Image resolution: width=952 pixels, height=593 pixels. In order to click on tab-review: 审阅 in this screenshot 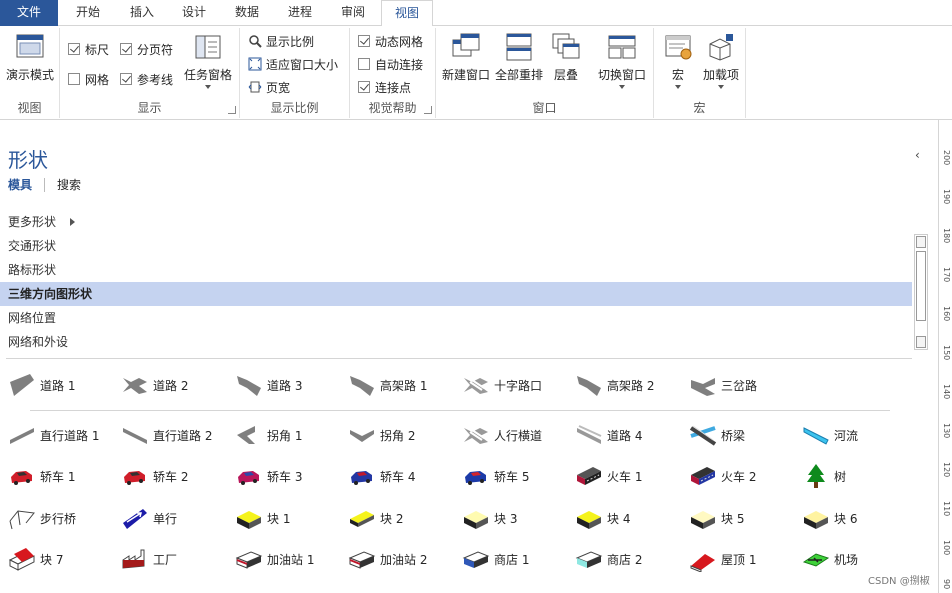, I will do `click(353, 13)`.